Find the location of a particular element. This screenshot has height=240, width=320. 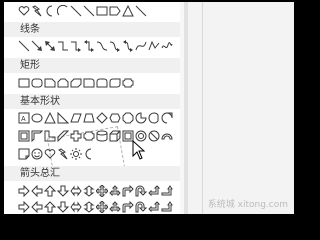

double-arrow-line-icon is located at coordinates (50, 46).